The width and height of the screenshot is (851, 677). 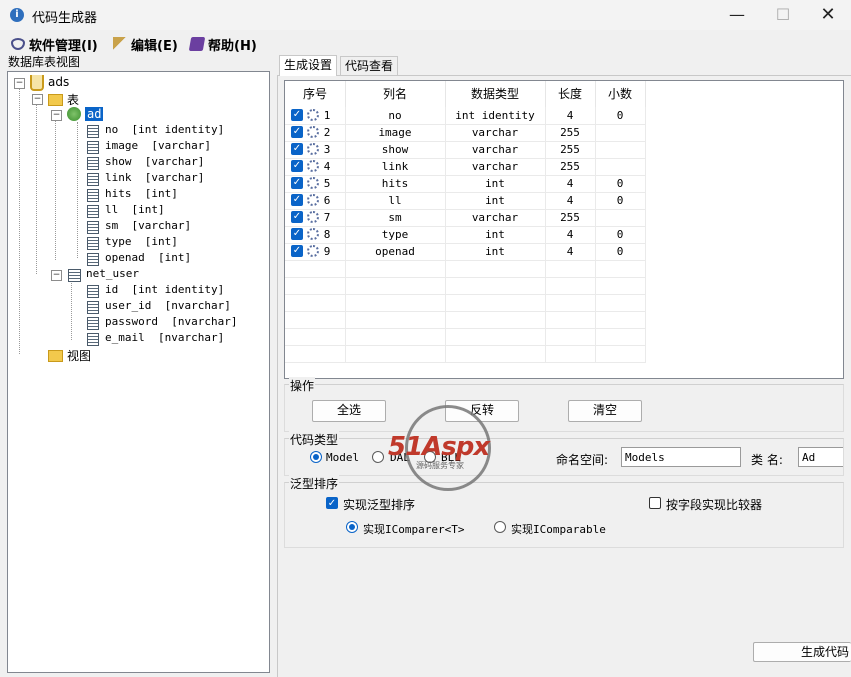 I want to click on table-row: ✓ 1 no int identity 4 0, so click(x=465, y=116).